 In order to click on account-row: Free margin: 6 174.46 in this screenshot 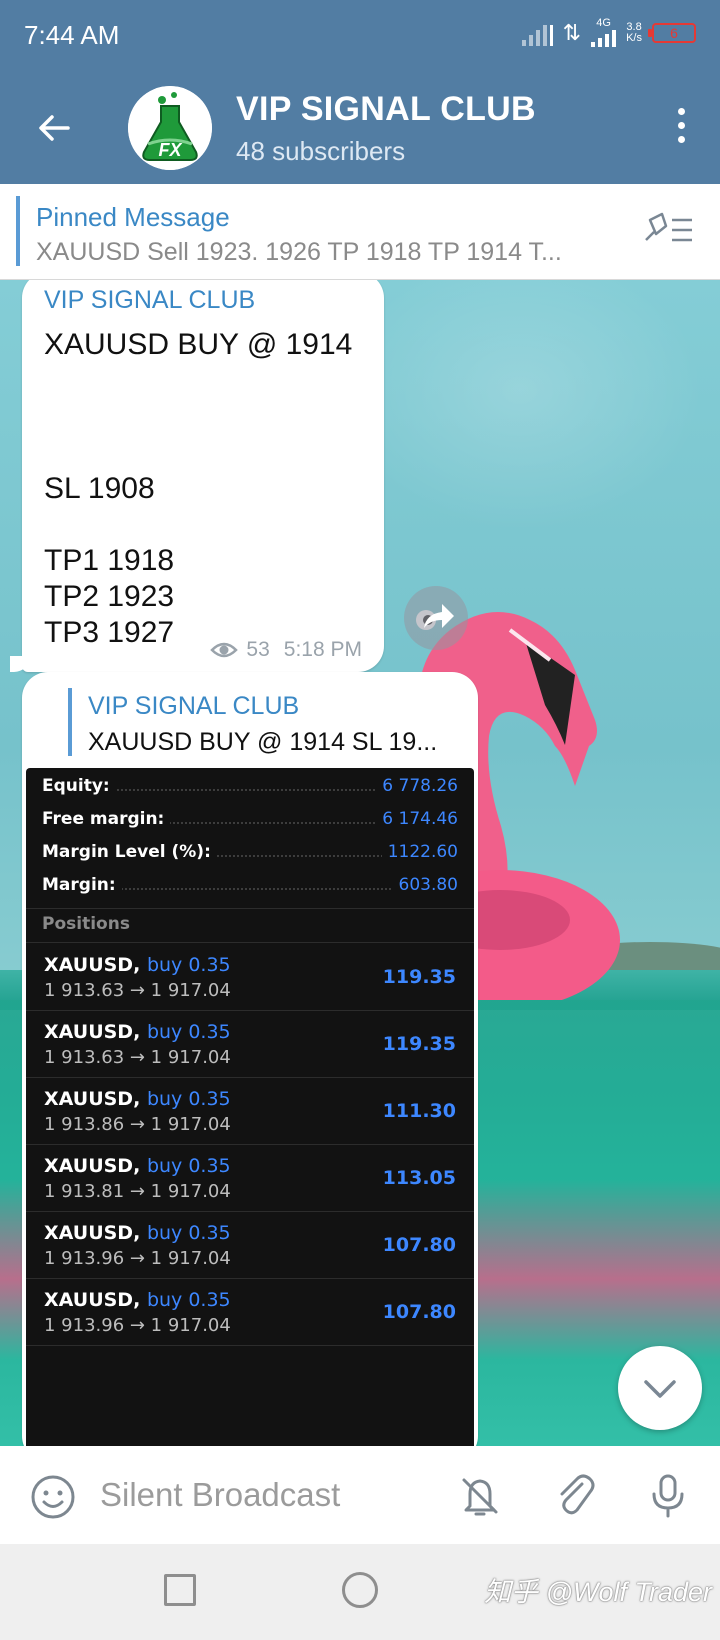, I will do `click(250, 819)`.